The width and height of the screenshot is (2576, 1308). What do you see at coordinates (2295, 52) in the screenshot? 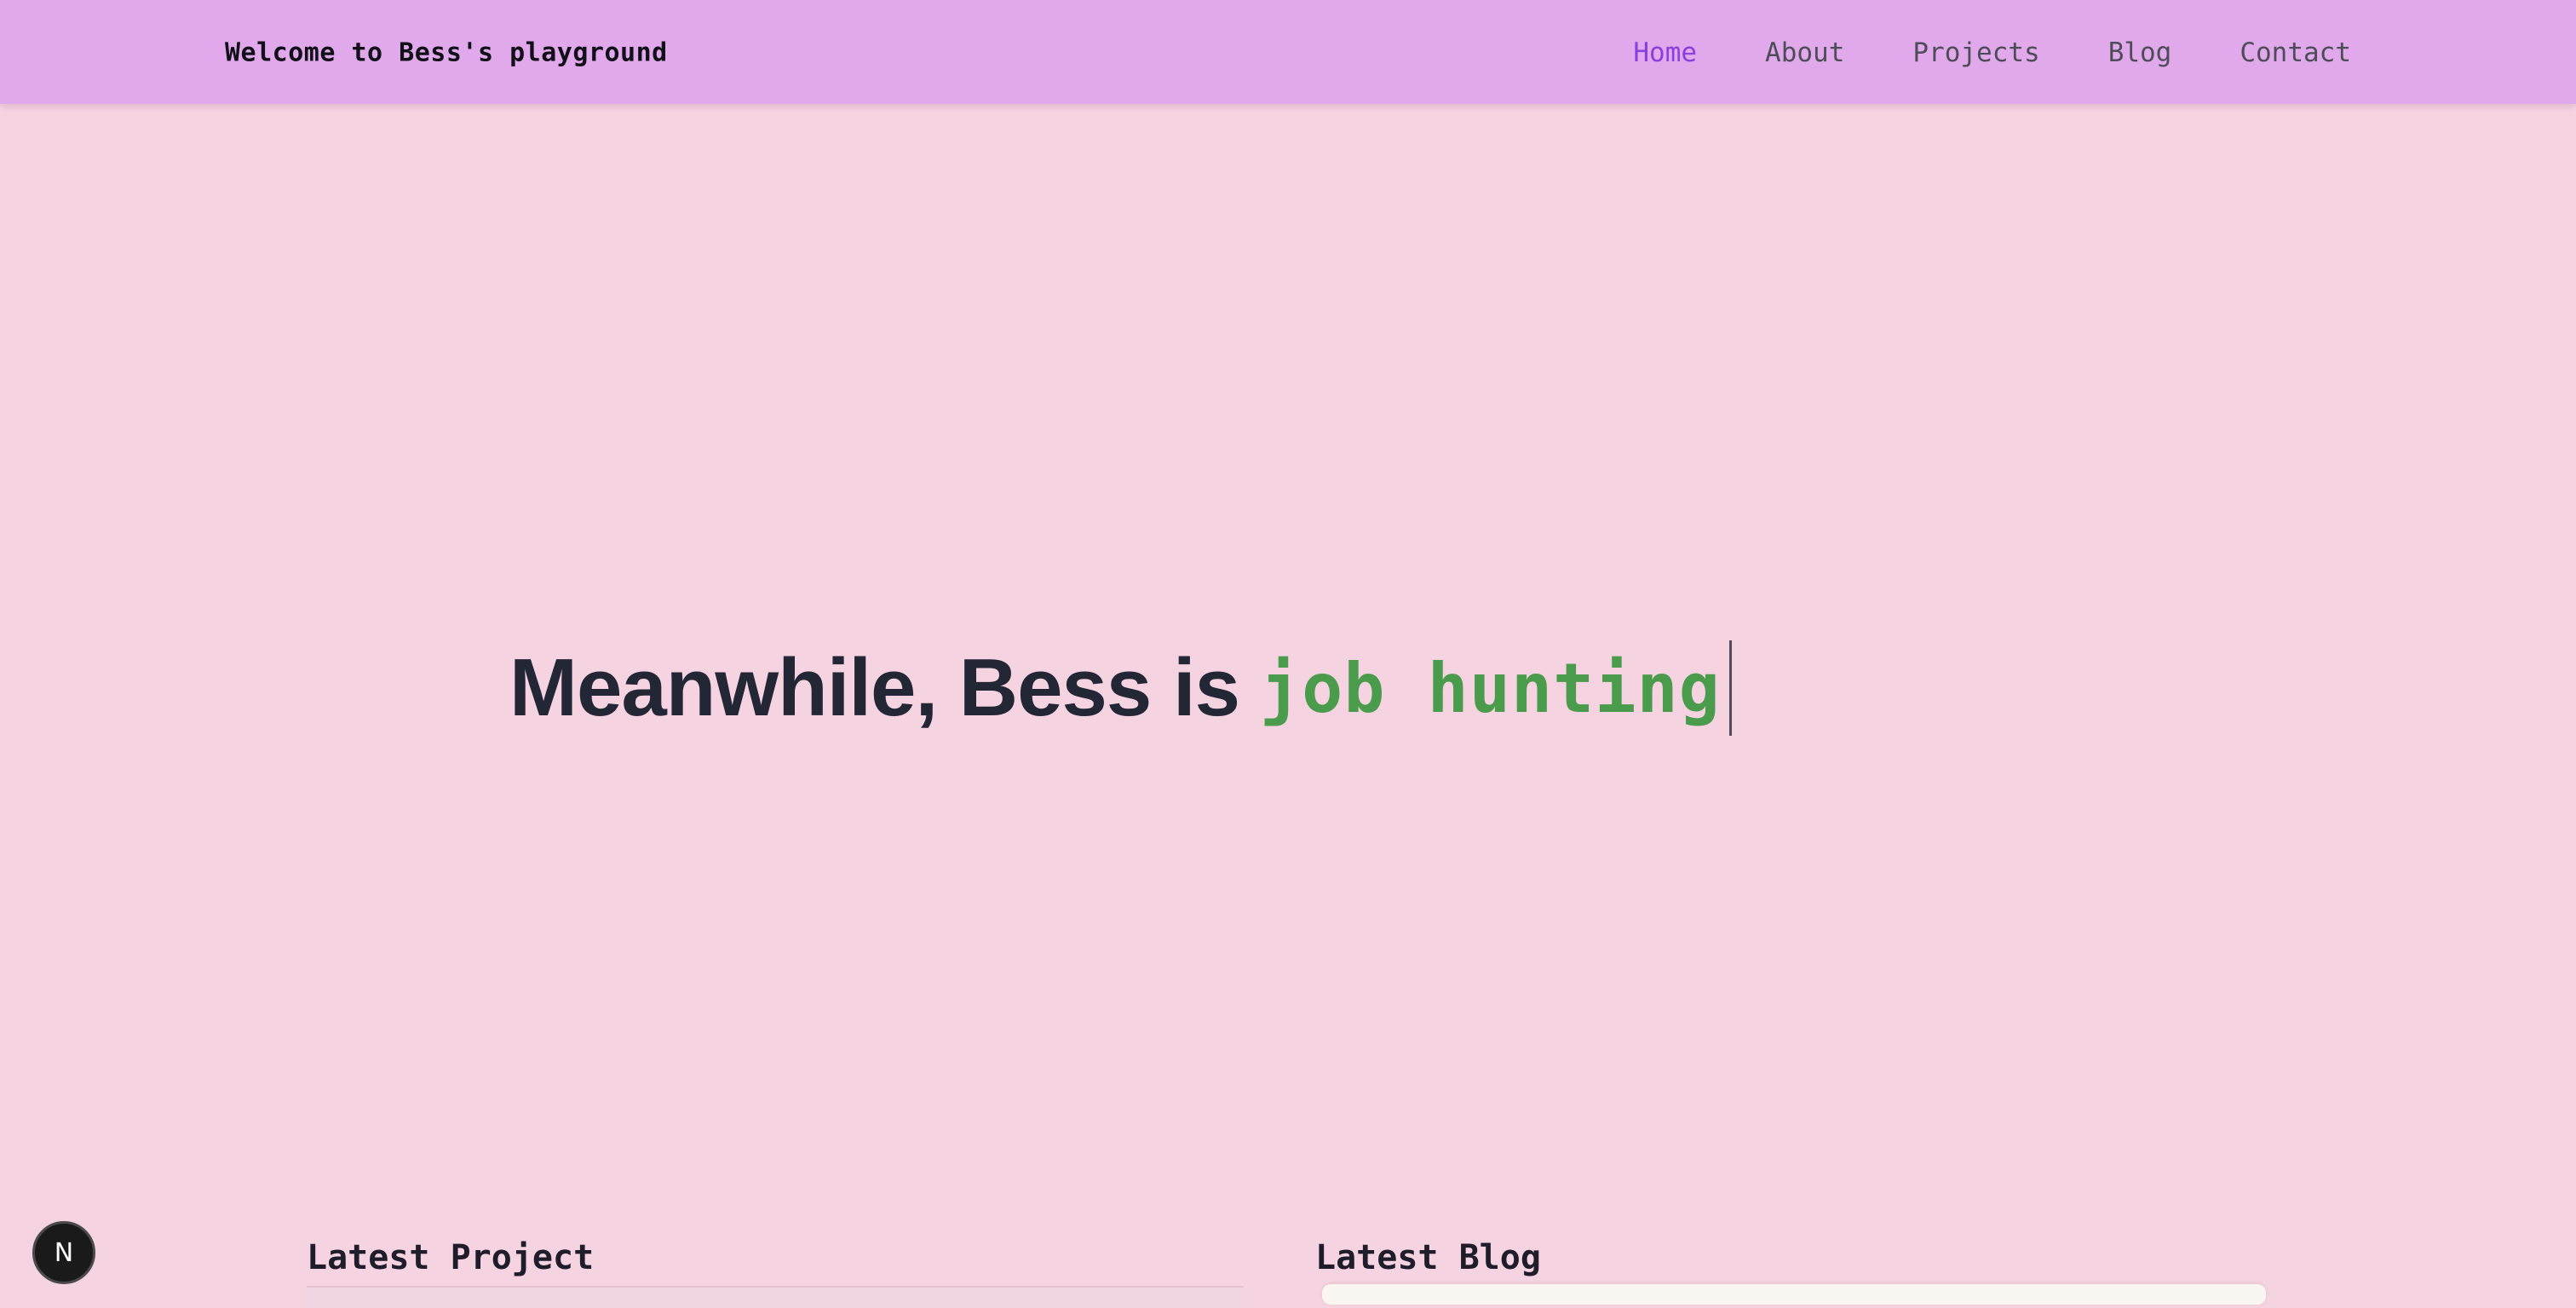
I see `nav-link-contact: Contact` at bounding box center [2295, 52].